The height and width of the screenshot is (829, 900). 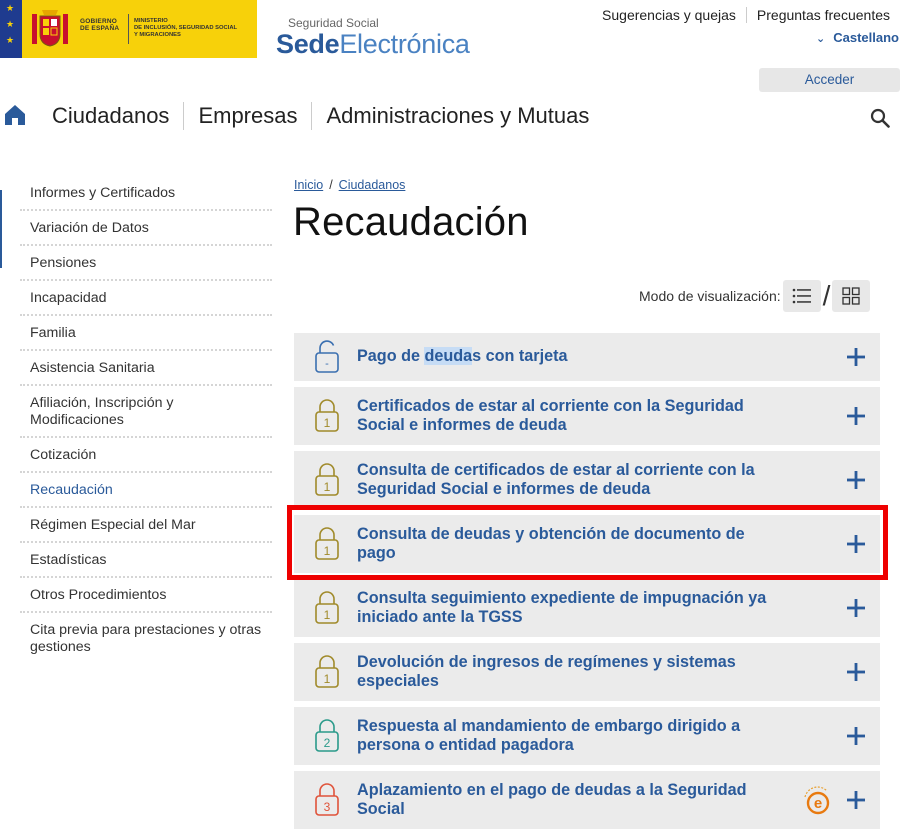 I want to click on sidebar-item-regimen-mar: Régimen Especial del Mar, so click(x=146, y=525).